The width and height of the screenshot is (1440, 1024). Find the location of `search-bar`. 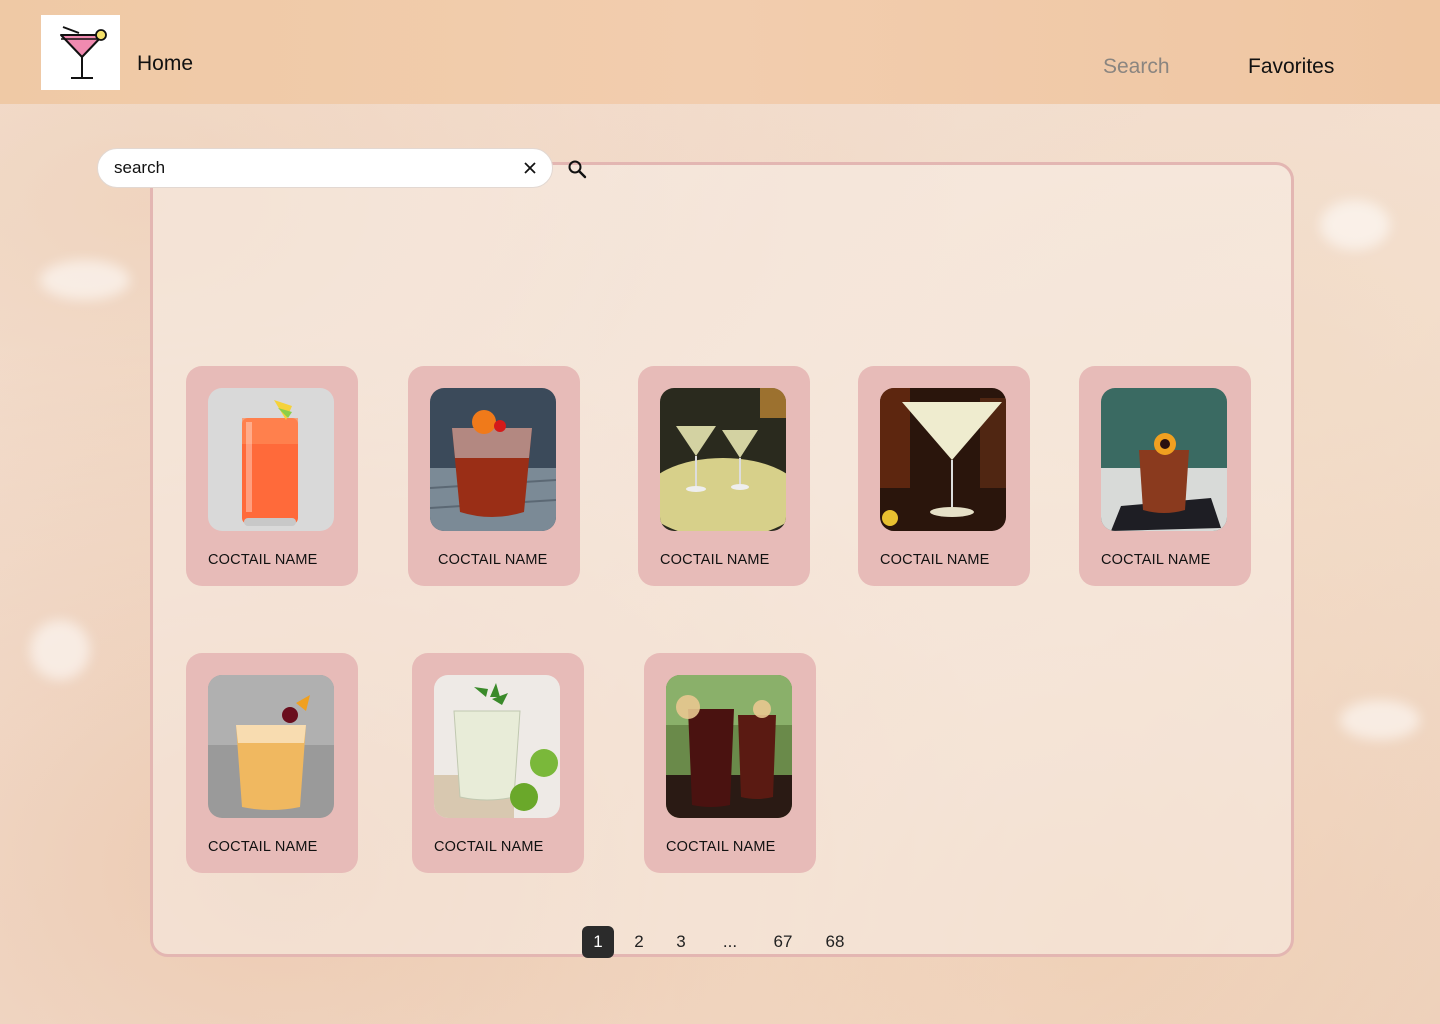

search-bar is located at coordinates (325, 168).